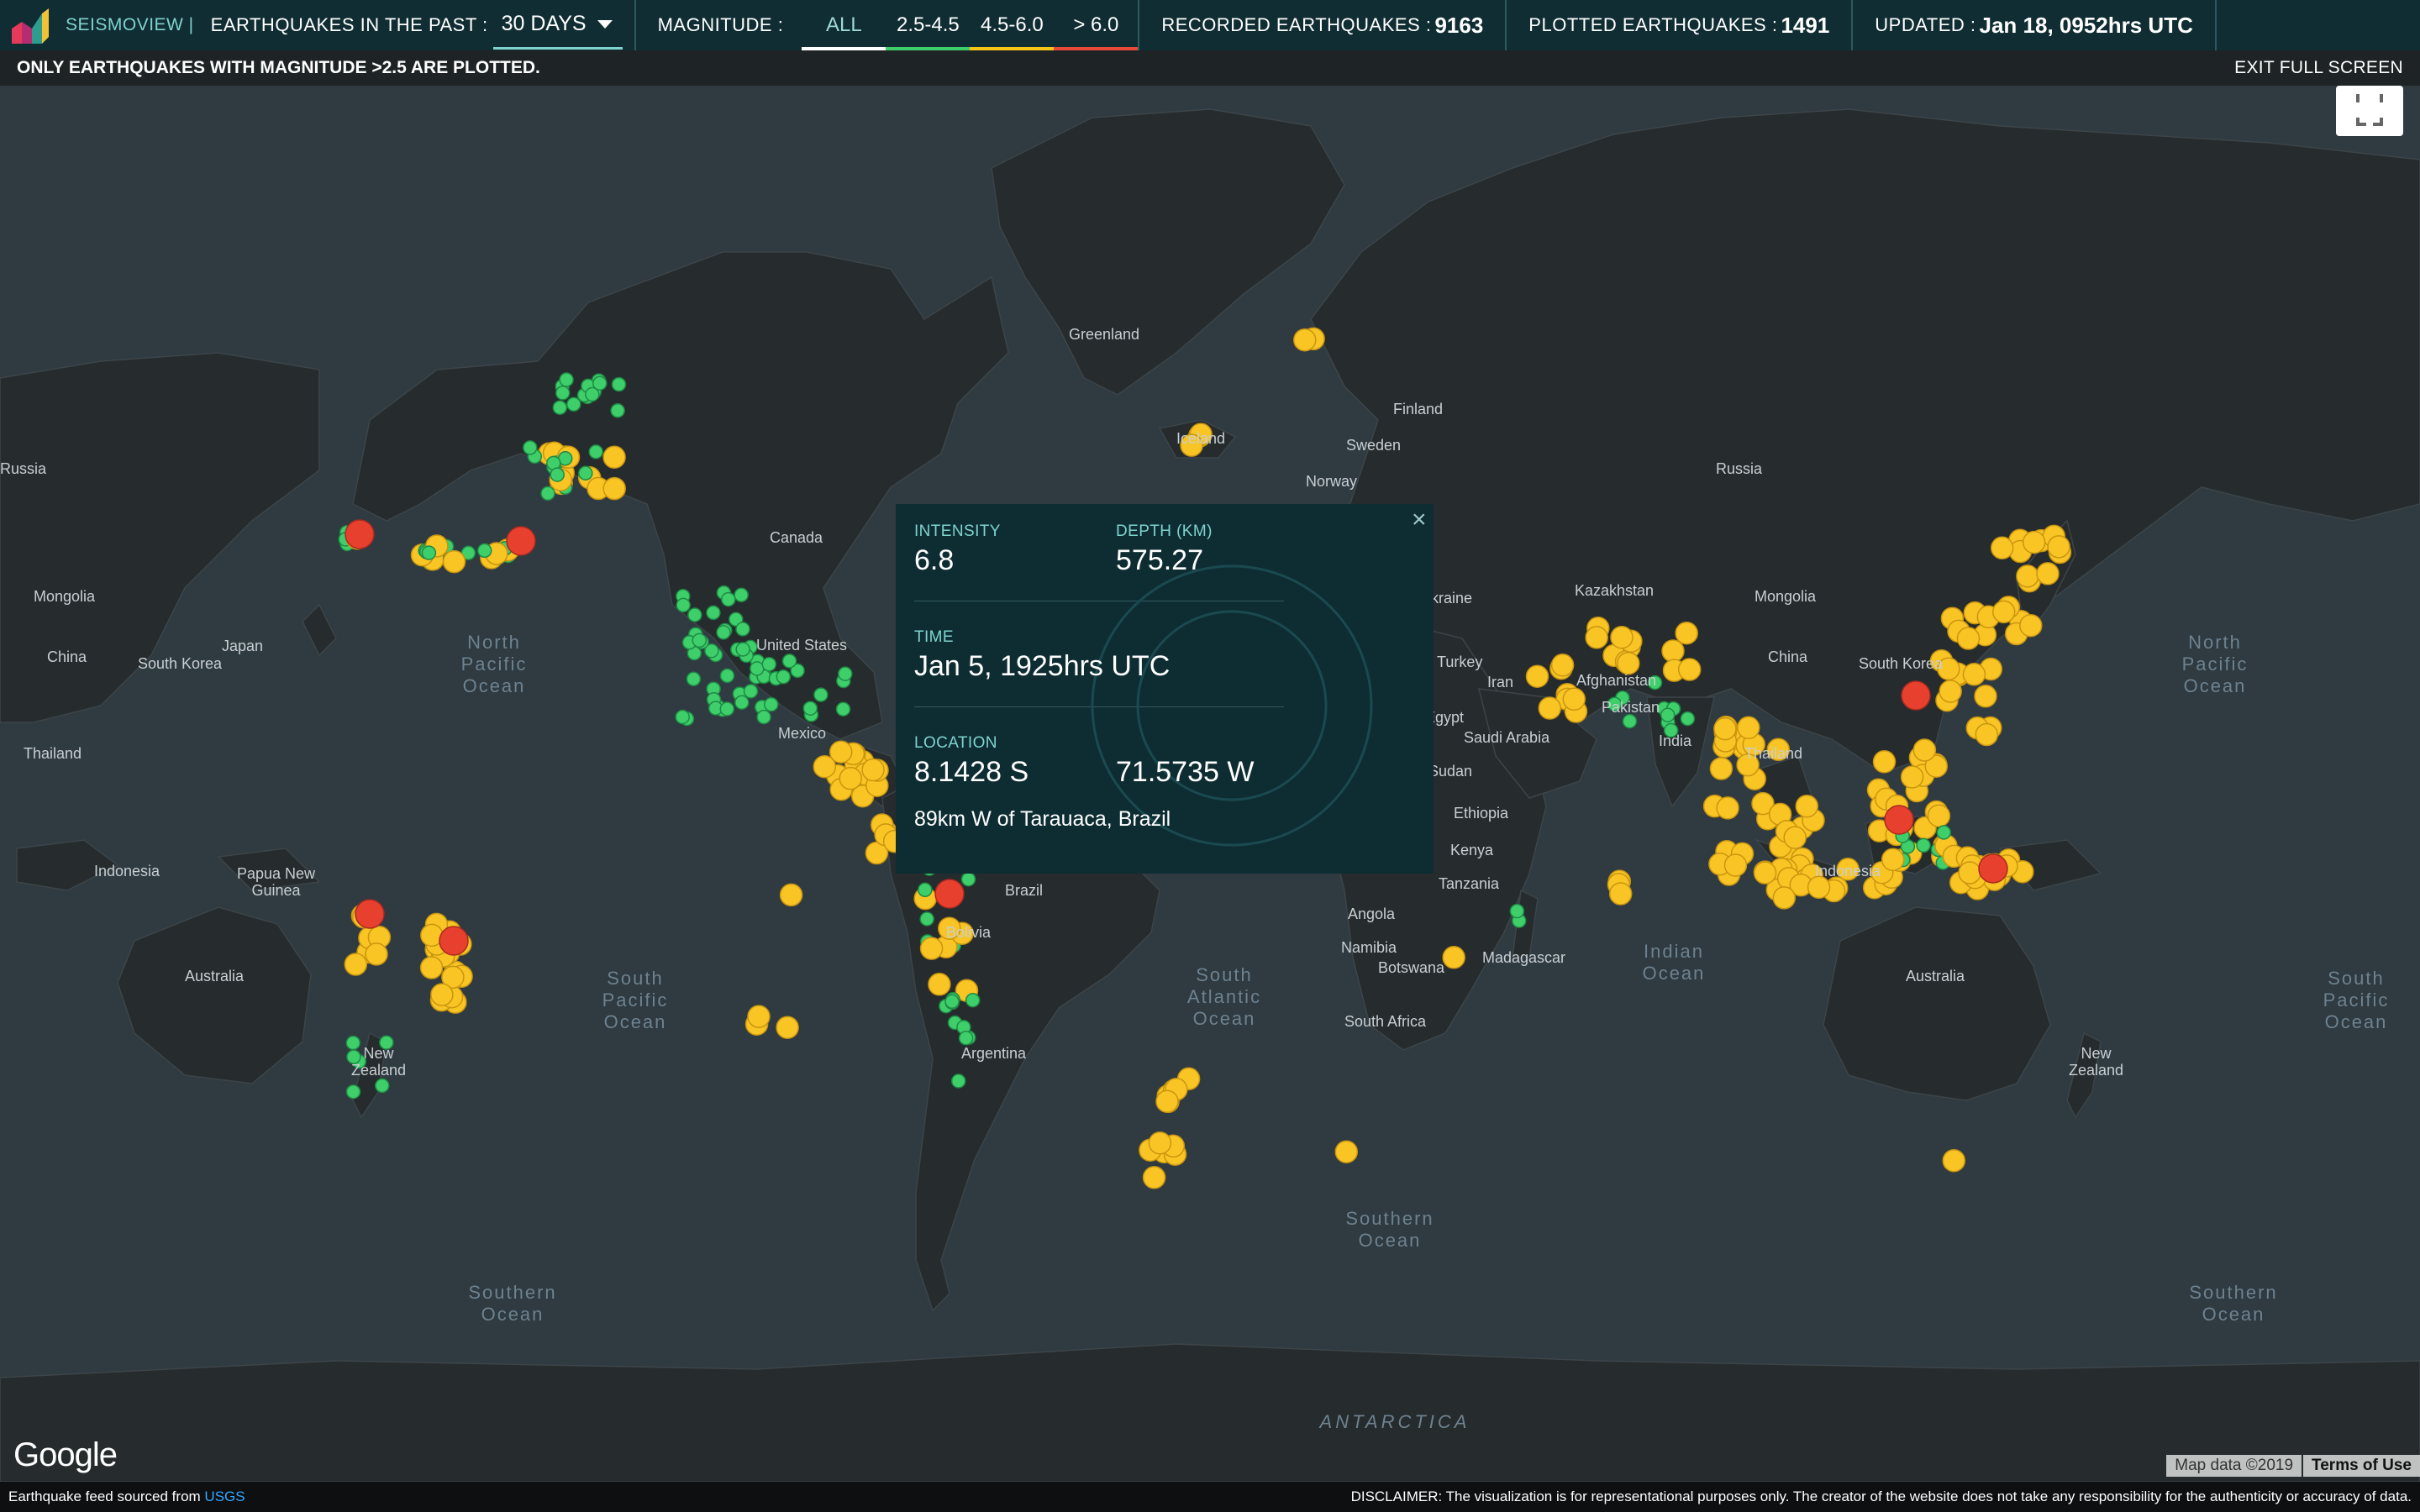 The image size is (2420, 1512). Describe the element at coordinates (225, 1496) in the screenshot. I see `usgs-link: USGS` at that location.